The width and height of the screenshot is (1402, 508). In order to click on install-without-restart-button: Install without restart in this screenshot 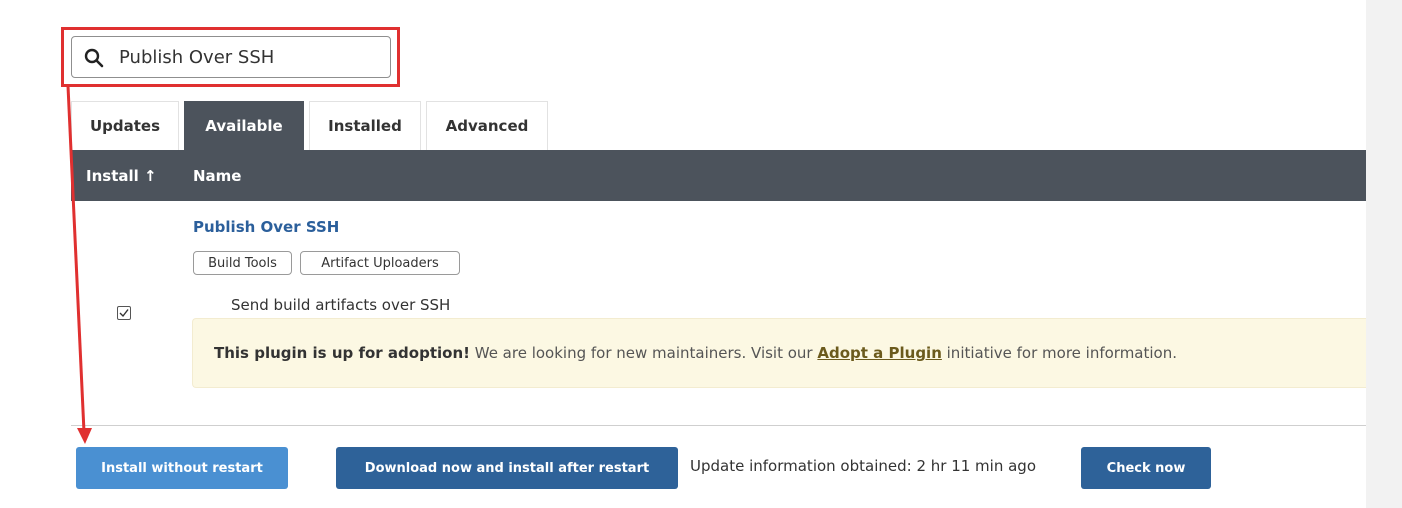, I will do `click(182, 468)`.